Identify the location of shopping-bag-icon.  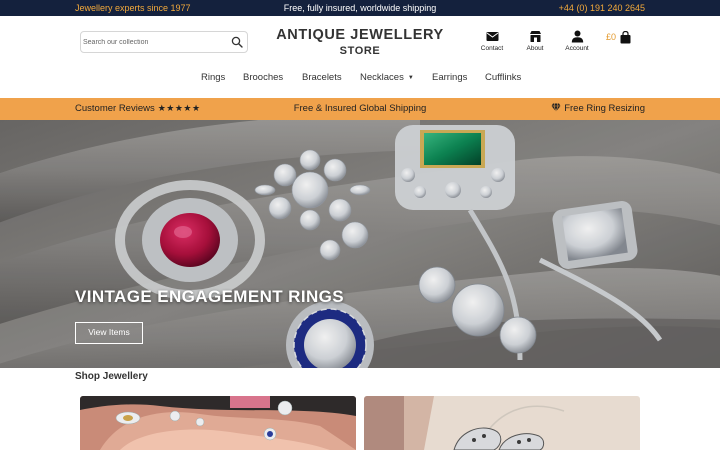
(625, 37).